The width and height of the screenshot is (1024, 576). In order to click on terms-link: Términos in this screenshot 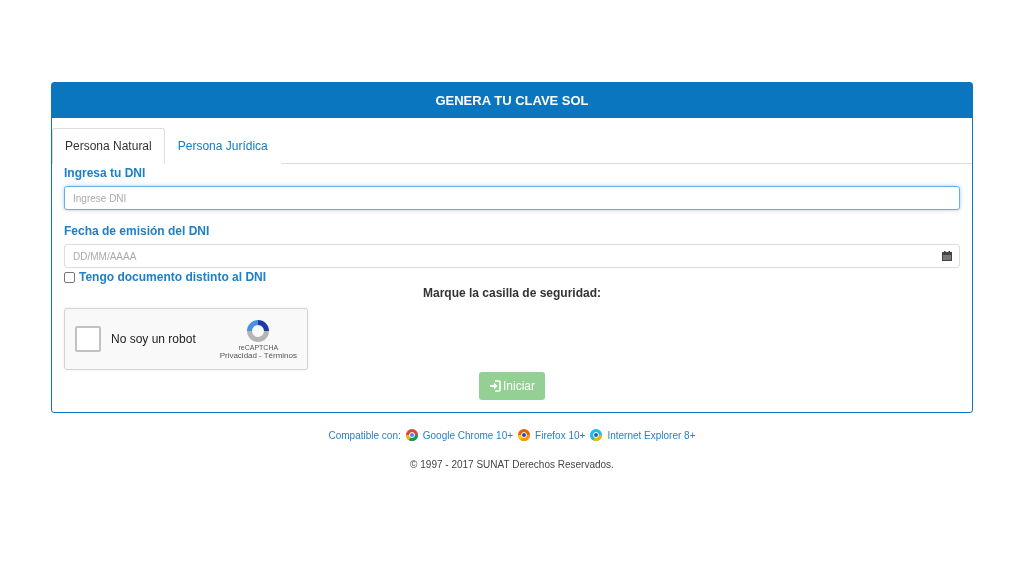, I will do `click(280, 355)`.